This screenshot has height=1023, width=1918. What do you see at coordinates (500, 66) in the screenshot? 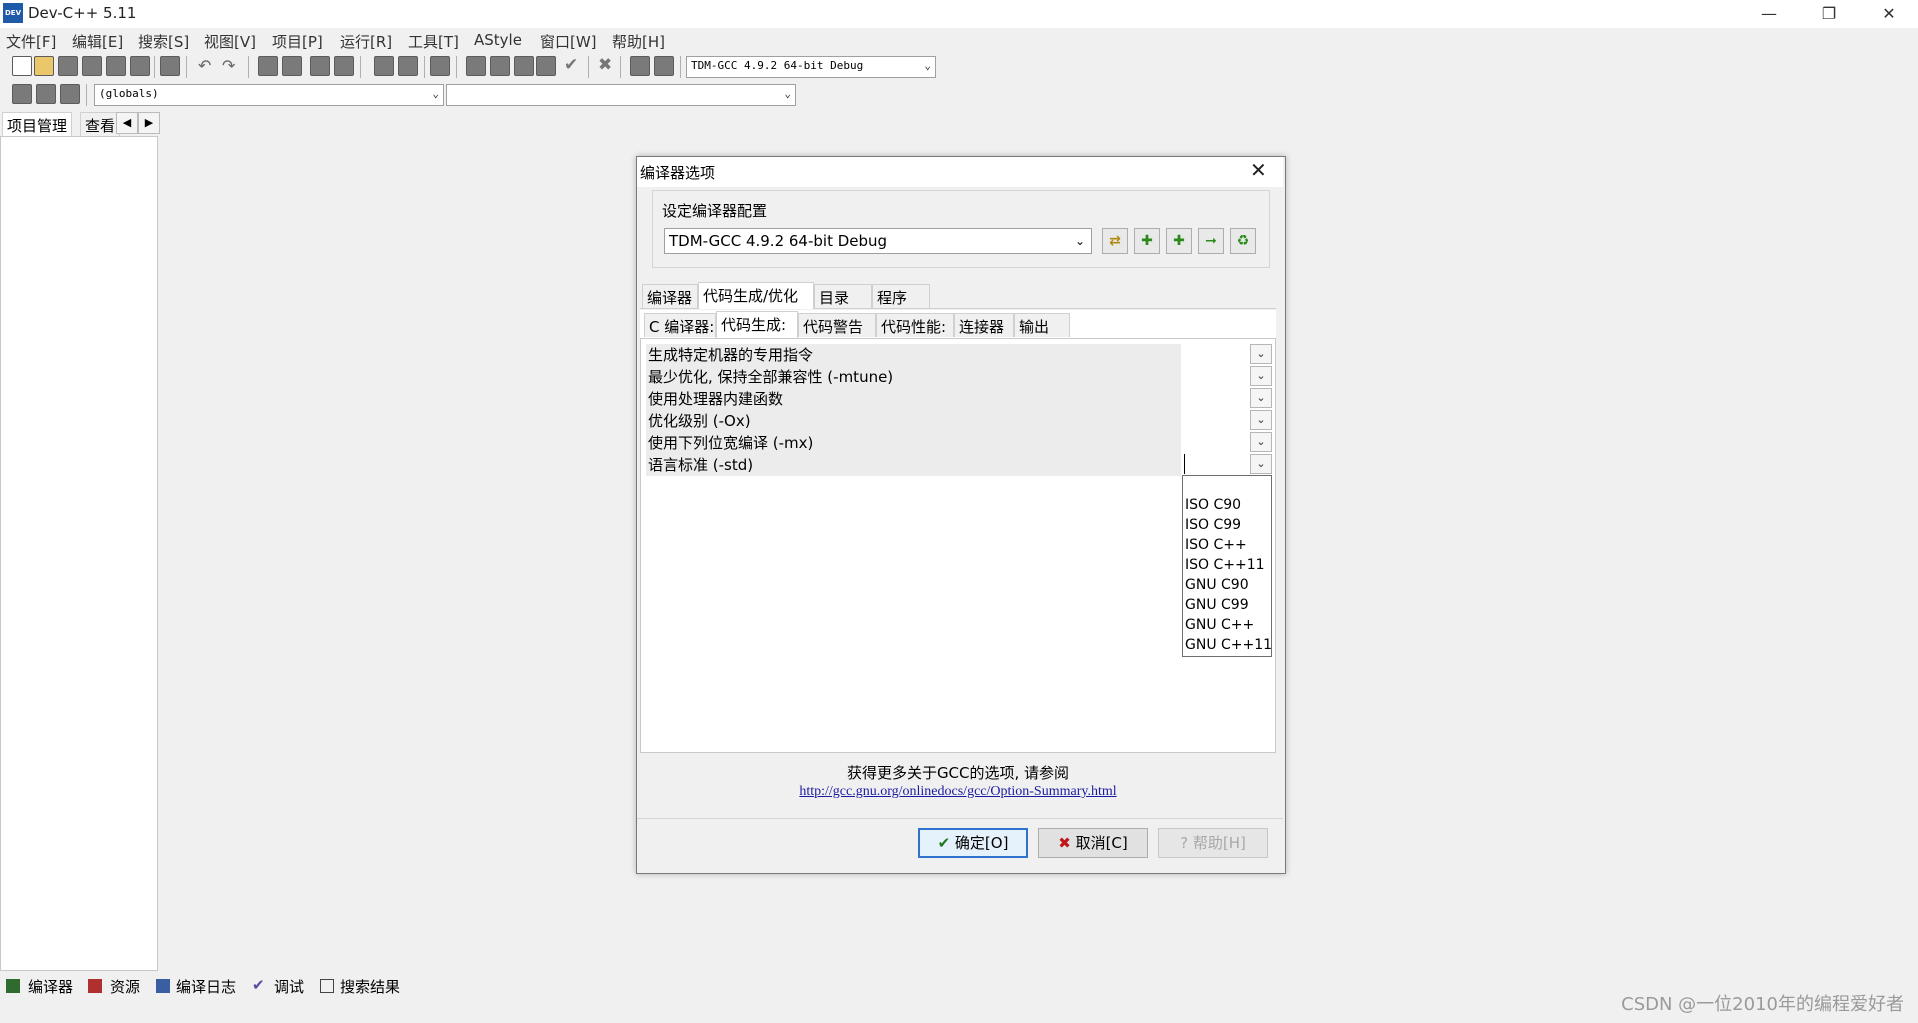
I see `run-icon` at bounding box center [500, 66].